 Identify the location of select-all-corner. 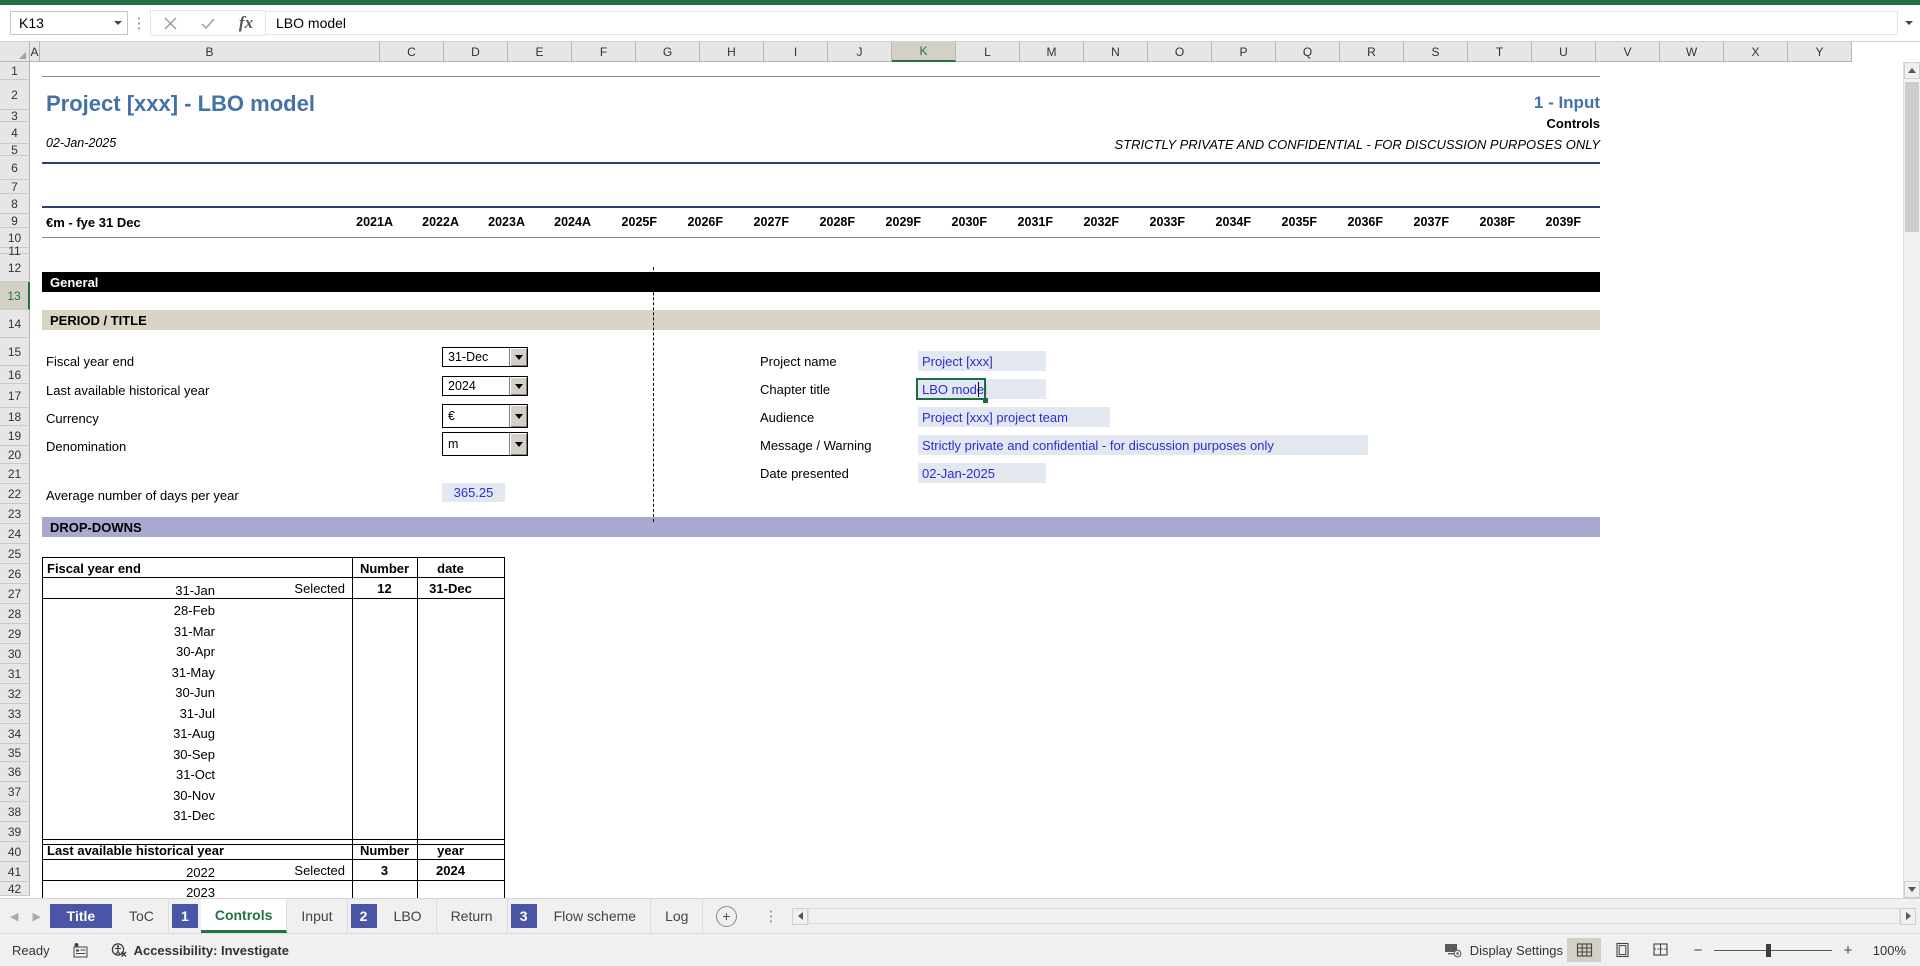
(15, 52).